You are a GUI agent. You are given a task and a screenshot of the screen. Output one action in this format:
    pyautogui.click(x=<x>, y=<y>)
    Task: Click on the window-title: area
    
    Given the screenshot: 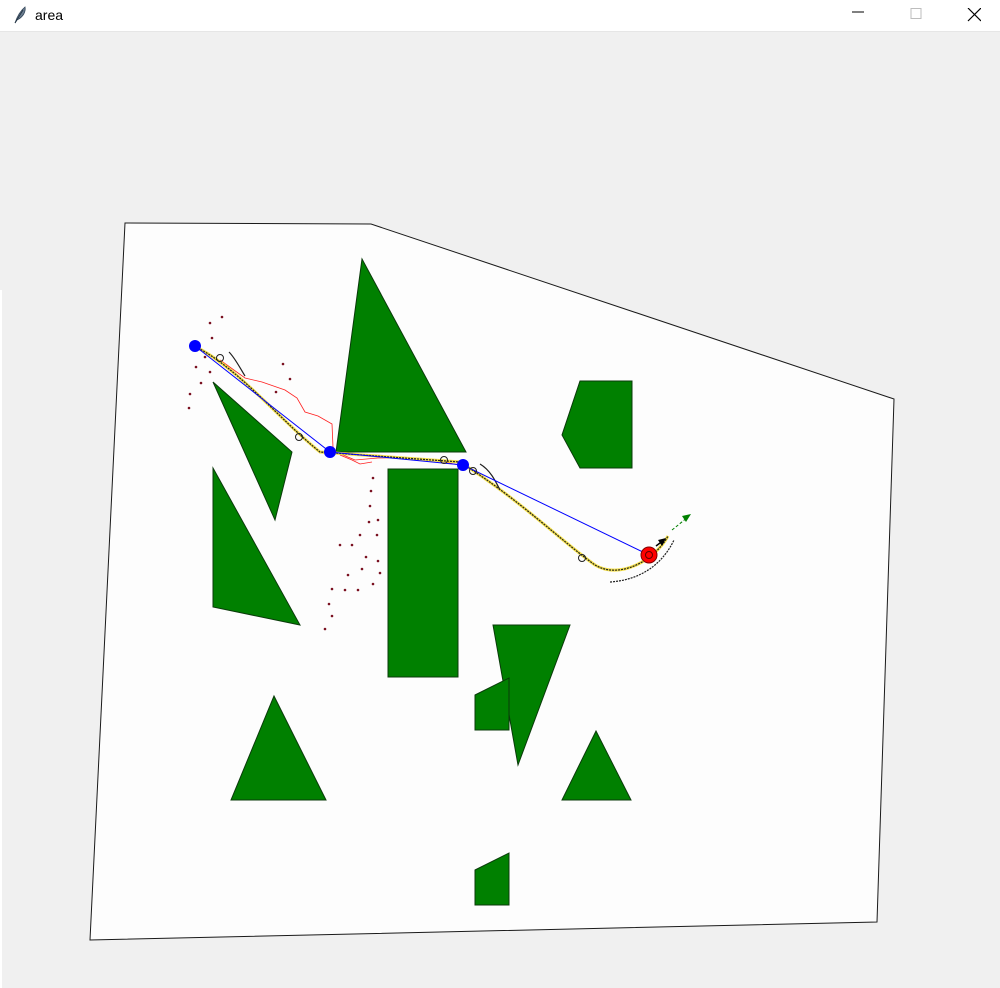 What is the action you would take?
    pyautogui.click(x=49, y=15)
    